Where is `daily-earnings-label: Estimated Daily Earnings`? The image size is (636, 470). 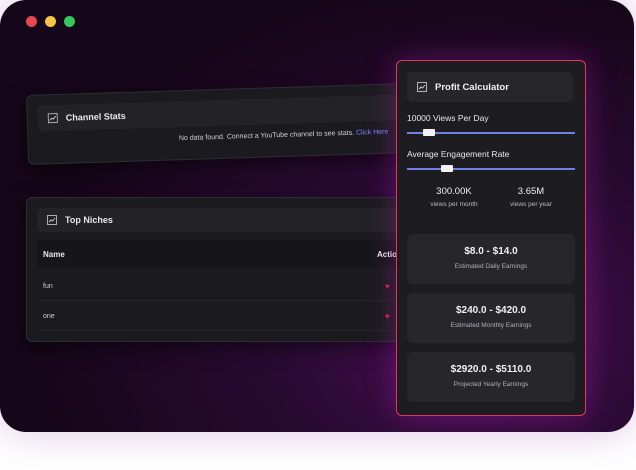
daily-earnings-label: Estimated Daily Earnings is located at coordinates (491, 266).